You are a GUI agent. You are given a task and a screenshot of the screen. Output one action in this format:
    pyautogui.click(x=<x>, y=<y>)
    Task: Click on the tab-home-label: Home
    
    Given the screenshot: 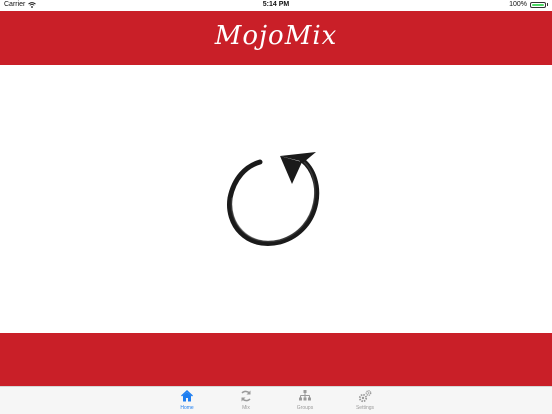 What is the action you would take?
    pyautogui.click(x=187, y=408)
    